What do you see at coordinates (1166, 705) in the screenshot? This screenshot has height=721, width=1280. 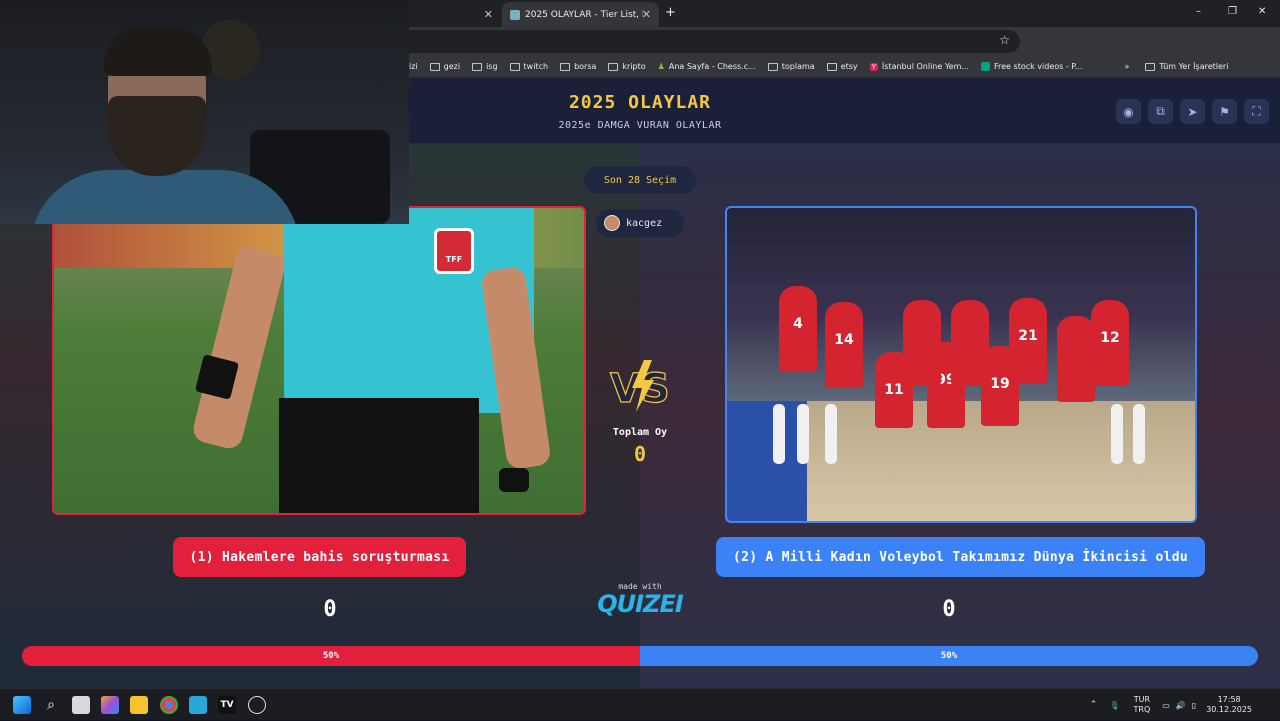 I see `network-icon: ▭` at bounding box center [1166, 705].